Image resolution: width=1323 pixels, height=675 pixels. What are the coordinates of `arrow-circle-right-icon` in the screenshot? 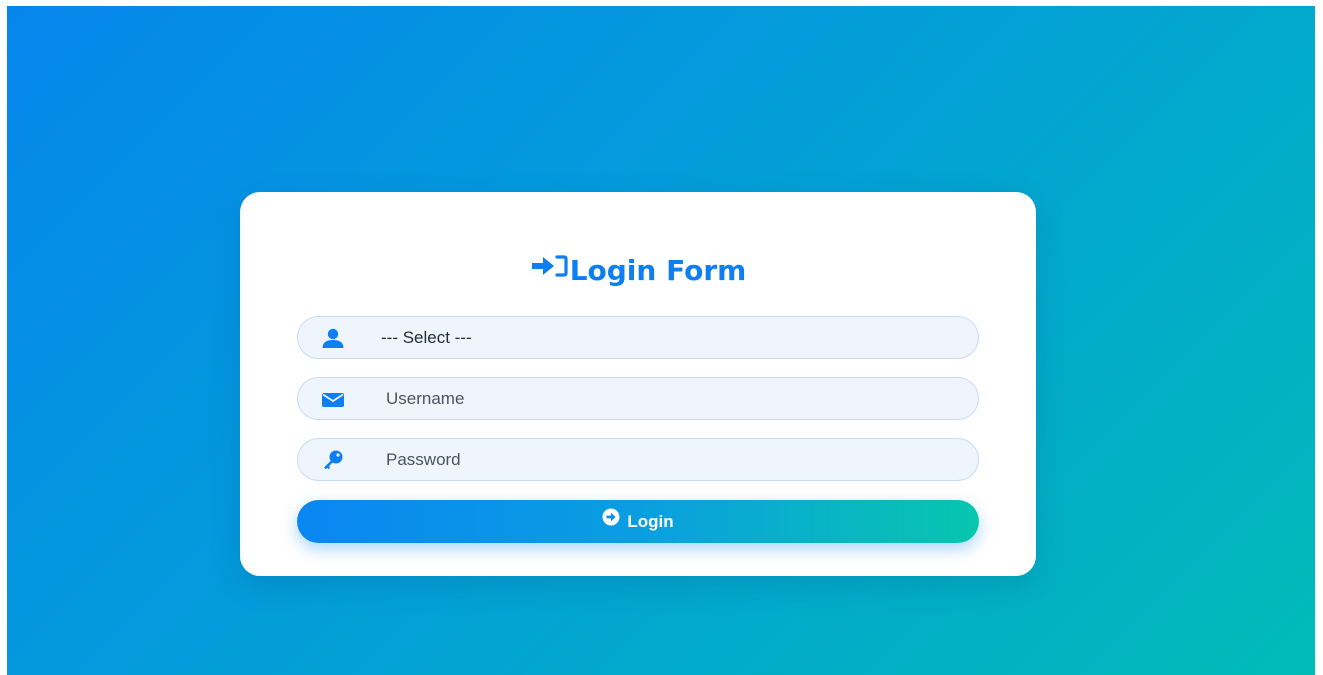 It's located at (611, 520).